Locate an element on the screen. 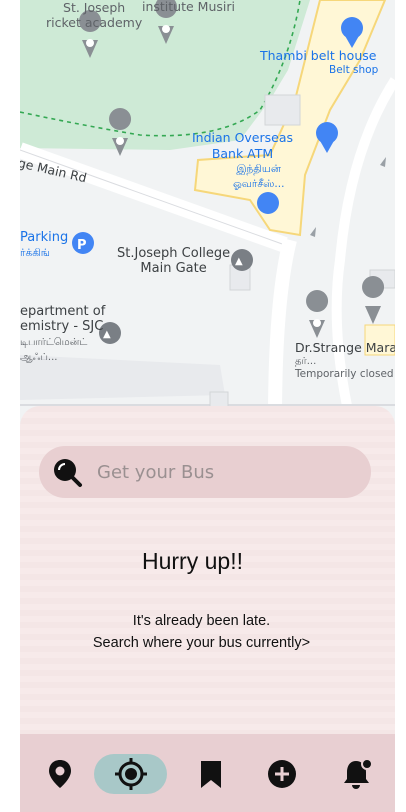 This screenshot has height=812, width=406. notification-bell-icon is located at coordinates (358, 773).